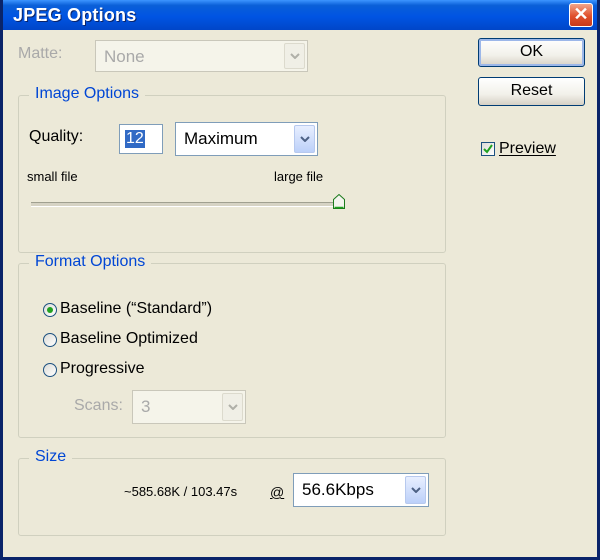 This screenshot has height=560, width=600. I want to click on slider-thumb-icon, so click(339, 201).